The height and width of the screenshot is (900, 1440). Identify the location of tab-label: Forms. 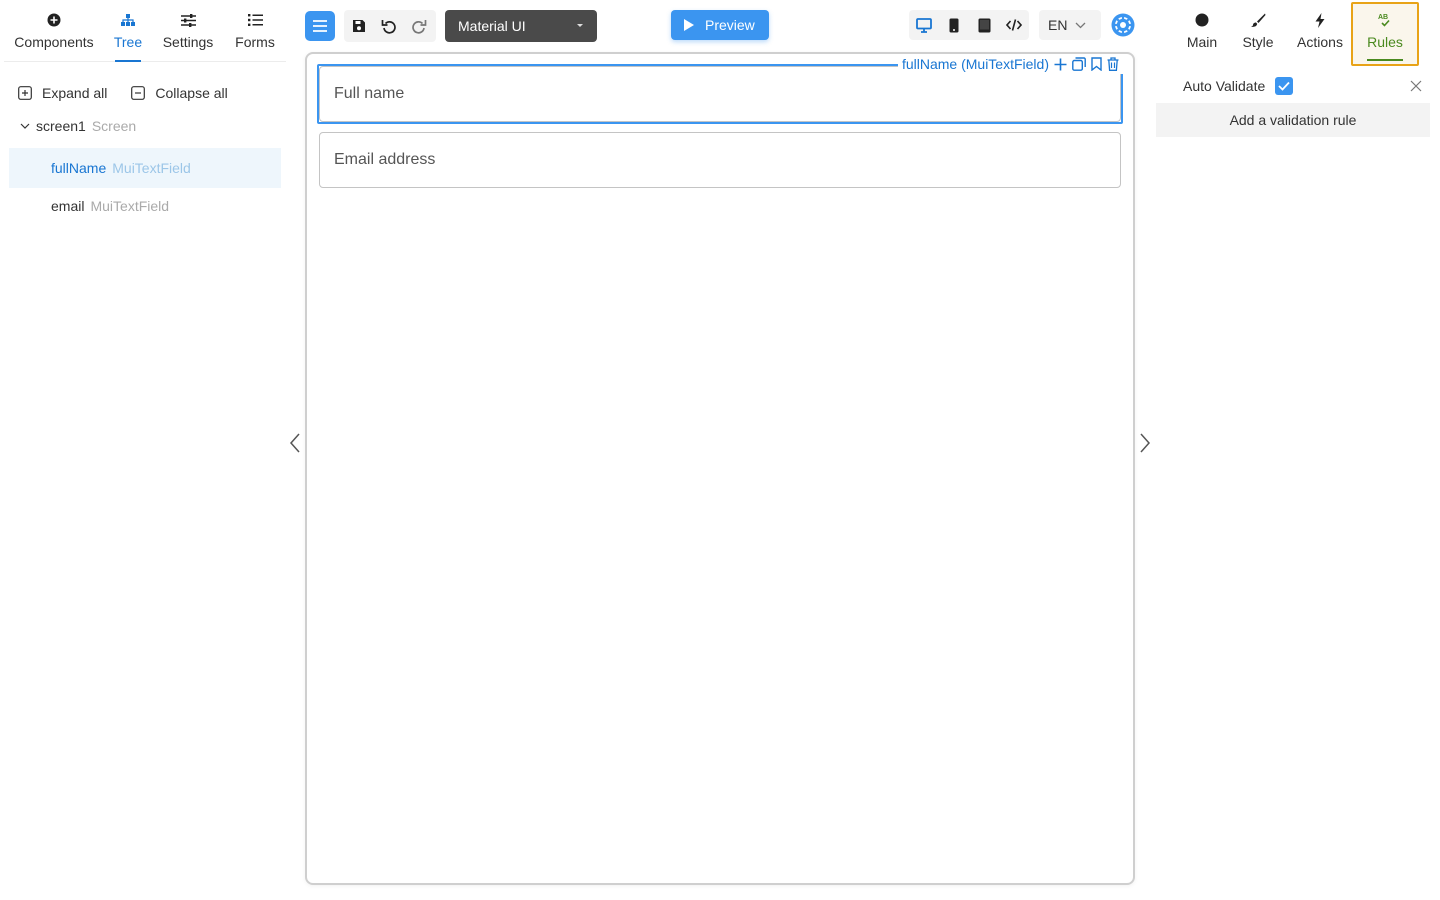
(255, 42).